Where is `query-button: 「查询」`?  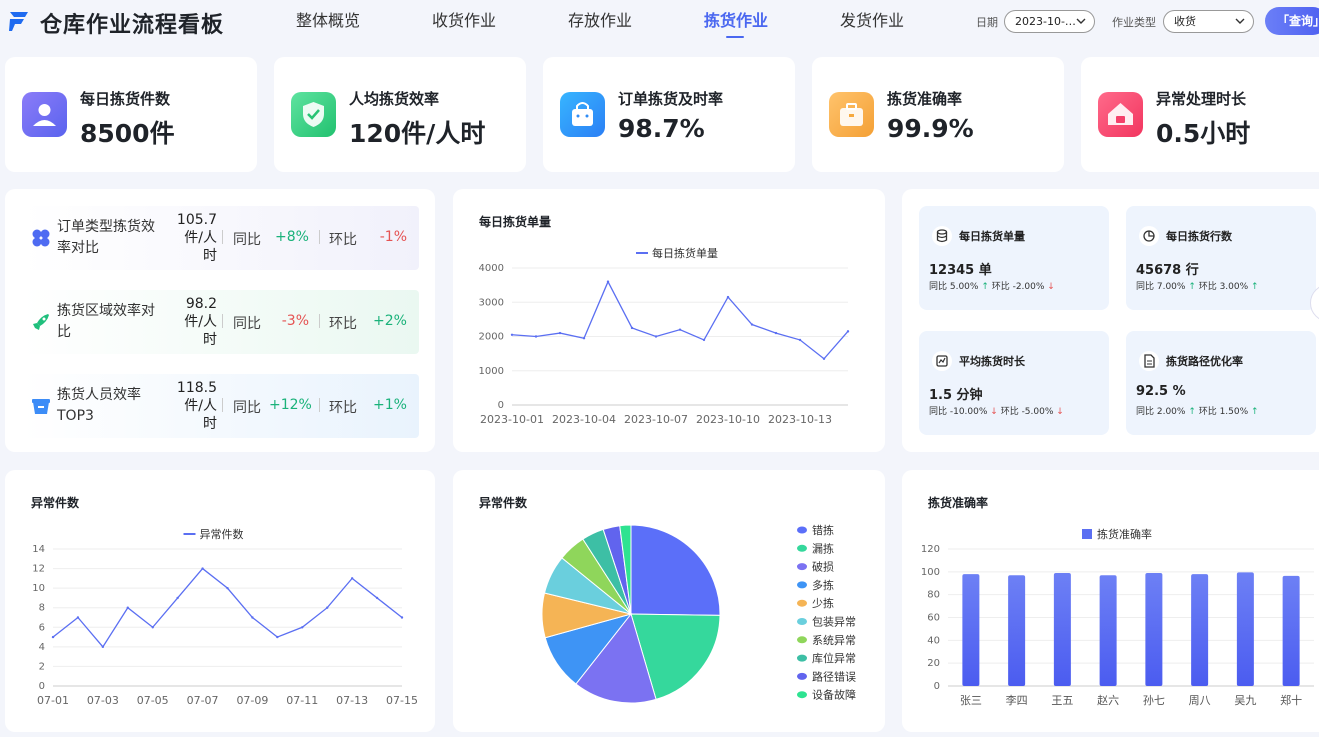
query-button: 「查询」 is located at coordinates (1292, 21).